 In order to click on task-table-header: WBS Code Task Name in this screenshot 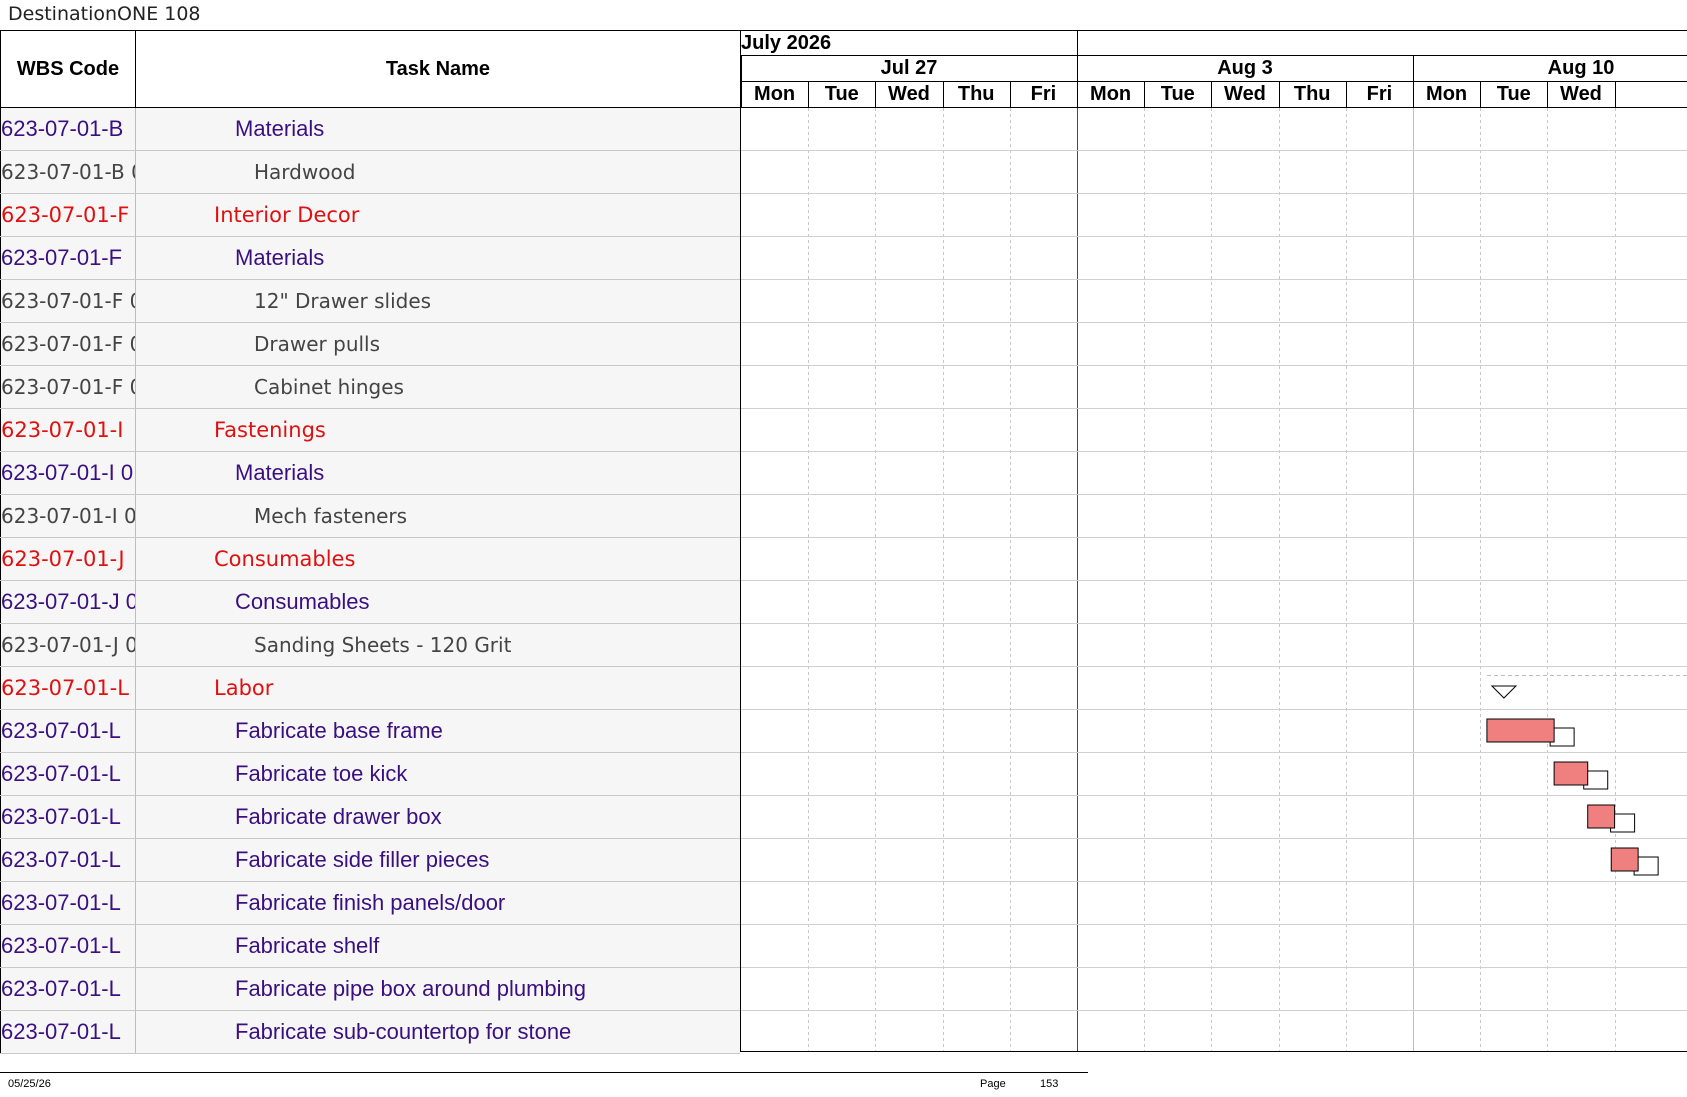, I will do `click(370, 69)`.